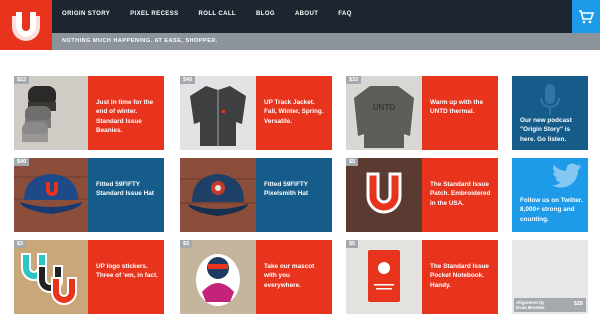 The height and width of the screenshot is (320, 600). I want to click on cart-button, so click(586, 16).